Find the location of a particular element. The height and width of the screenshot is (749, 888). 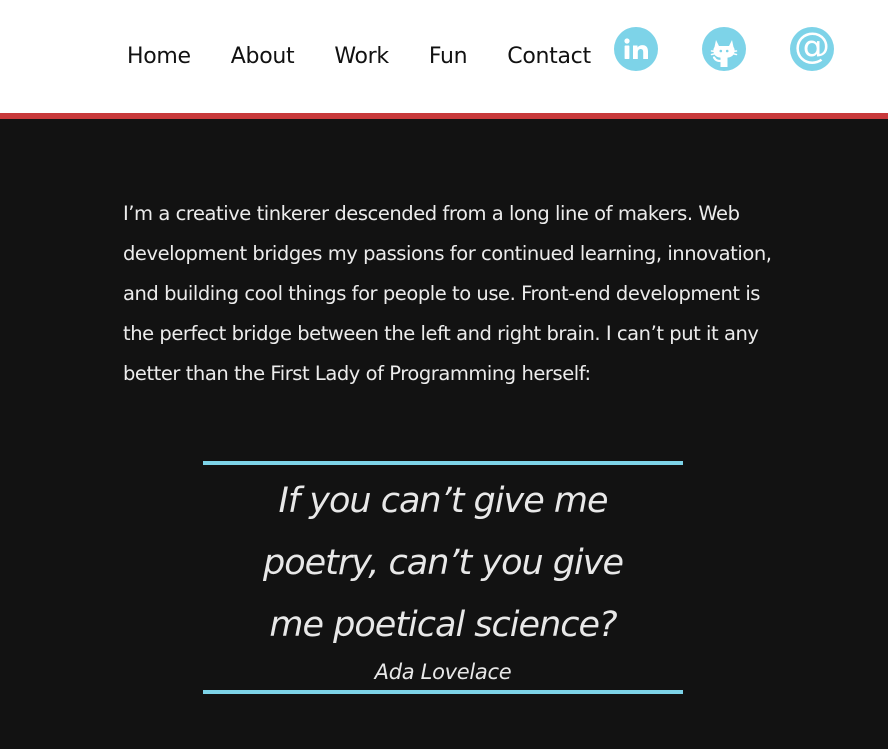

email-button: @ is located at coordinates (812, 49).